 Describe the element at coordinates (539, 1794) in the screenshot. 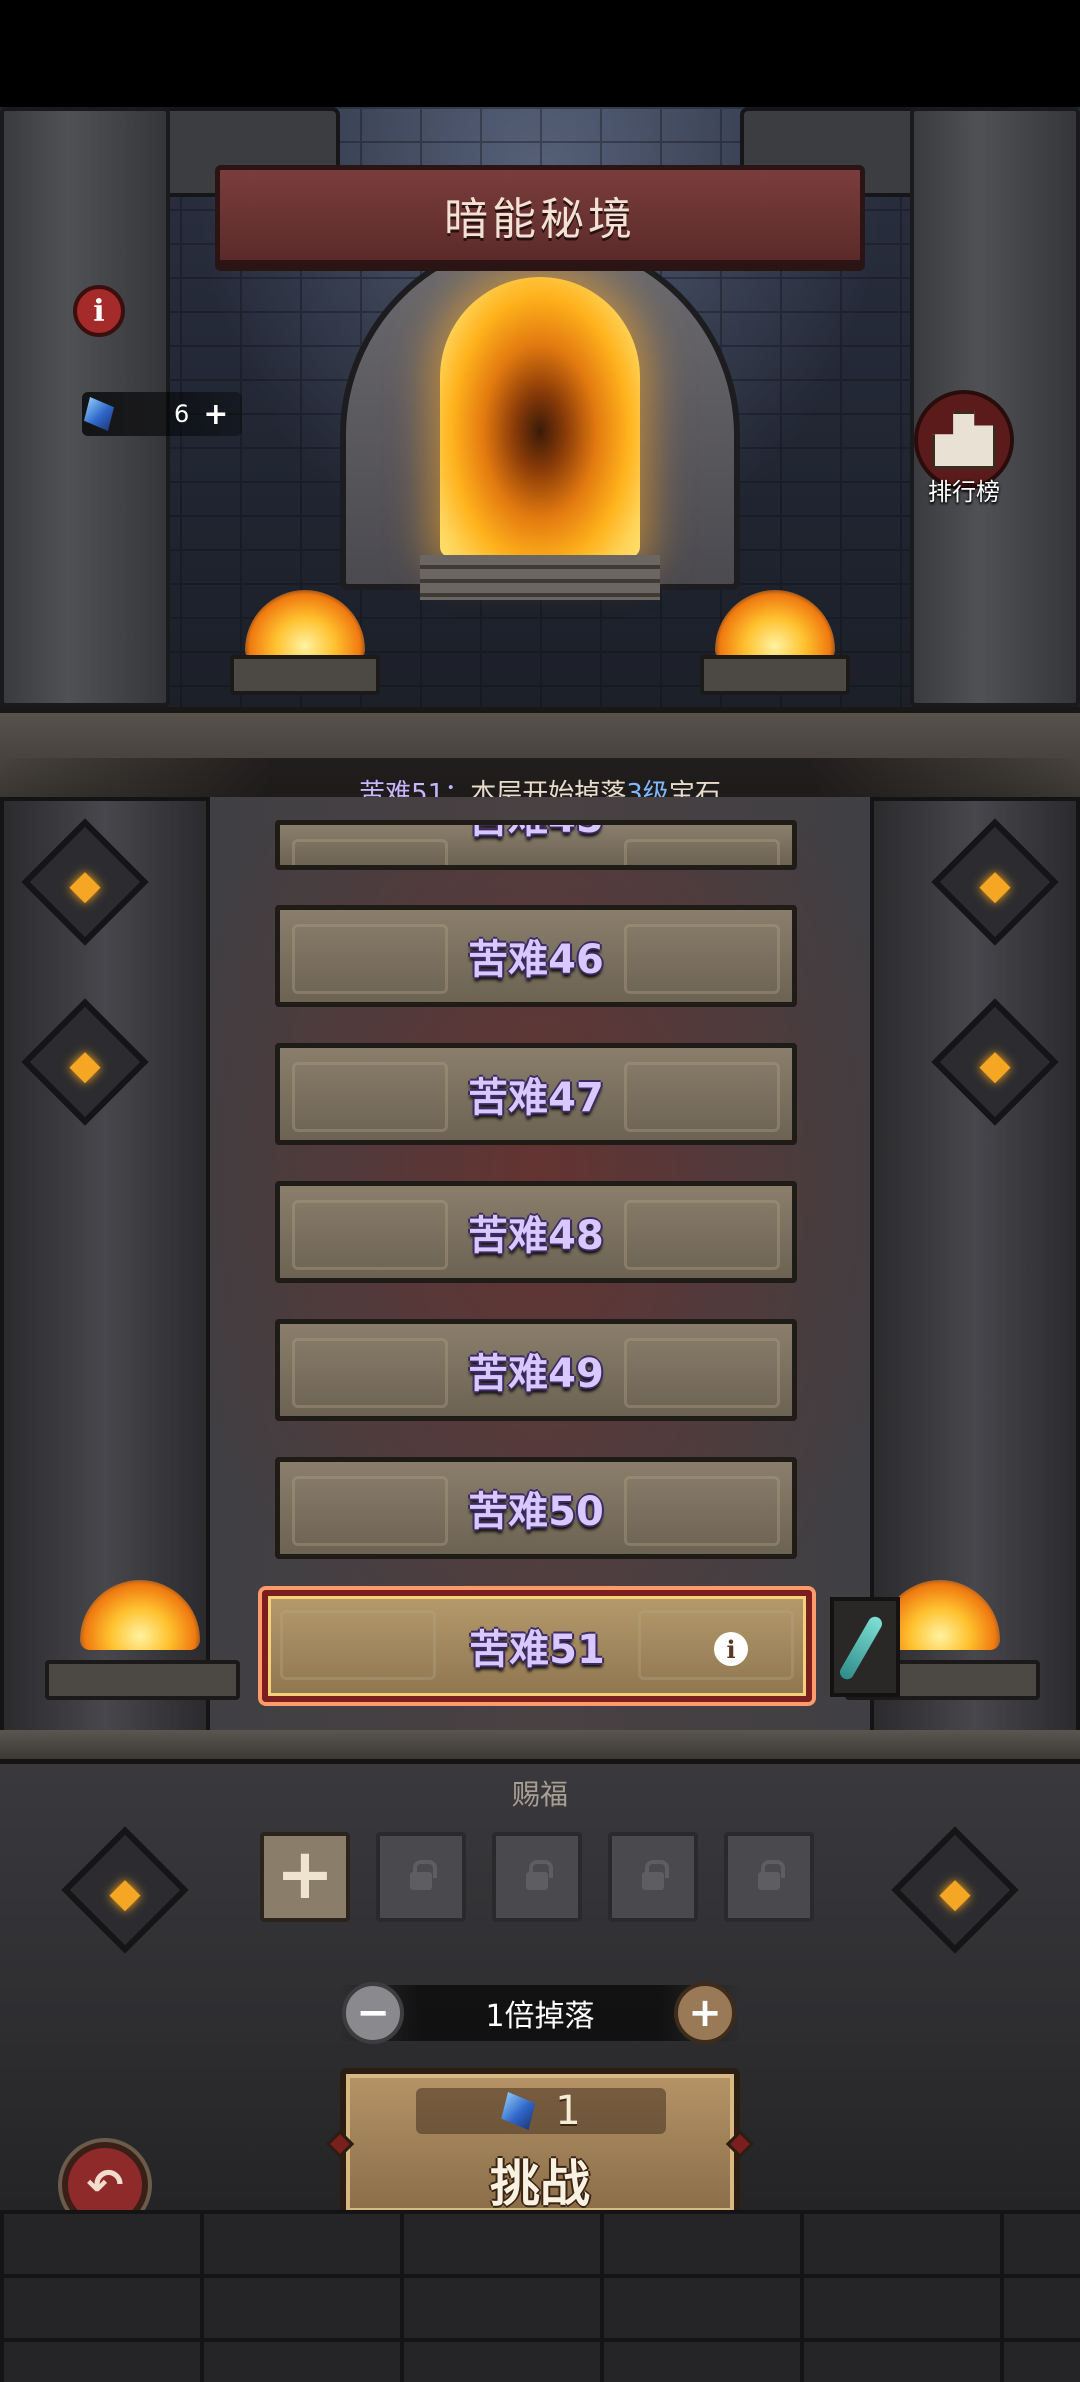

I see `blessing-label: 赐福` at that location.